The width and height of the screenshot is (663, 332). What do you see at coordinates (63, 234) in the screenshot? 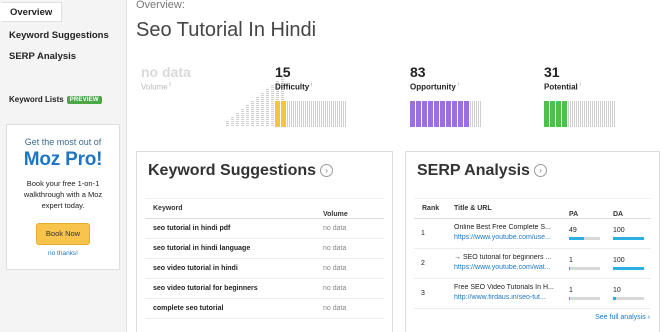
I see `book-now-button: Book Now` at bounding box center [63, 234].